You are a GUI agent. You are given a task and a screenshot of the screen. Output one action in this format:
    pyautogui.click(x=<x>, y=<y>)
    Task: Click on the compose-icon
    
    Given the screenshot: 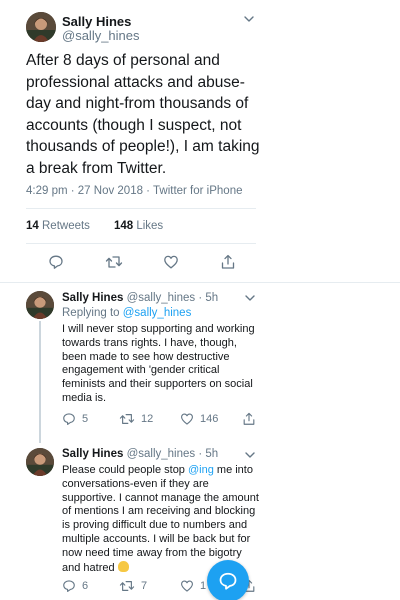 What is the action you would take?
    pyautogui.click(x=228, y=581)
    